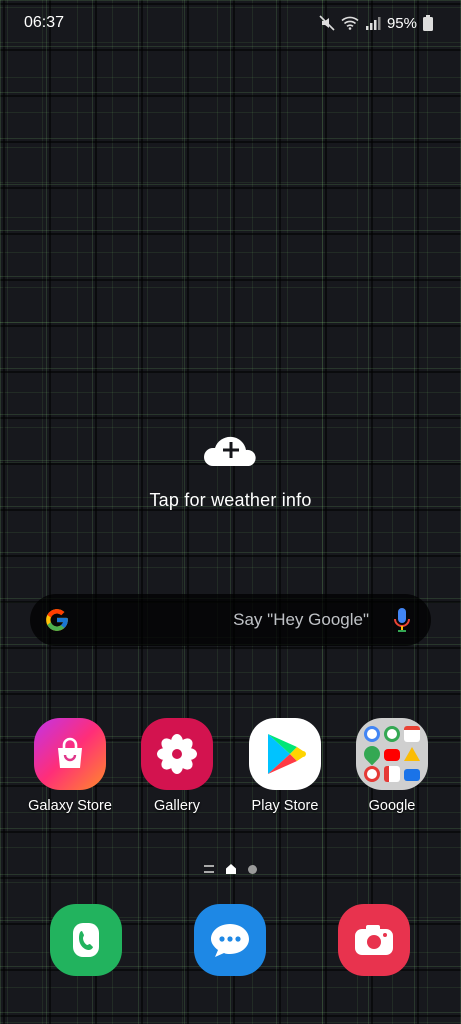  What do you see at coordinates (402, 620) in the screenshot?
I see `mic-icon` at bounding box center [402, 620].